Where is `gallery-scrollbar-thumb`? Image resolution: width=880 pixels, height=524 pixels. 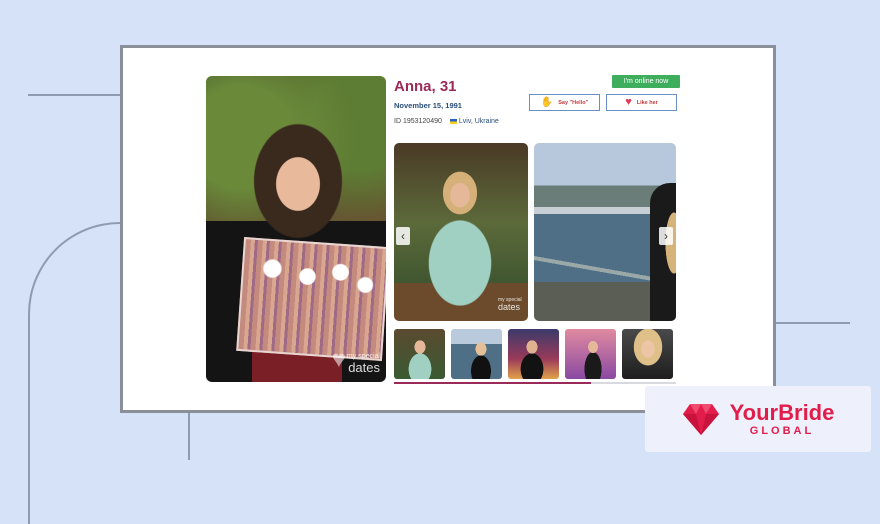
gallery-scrollbar-thumb is located at coordinates (493, 383).